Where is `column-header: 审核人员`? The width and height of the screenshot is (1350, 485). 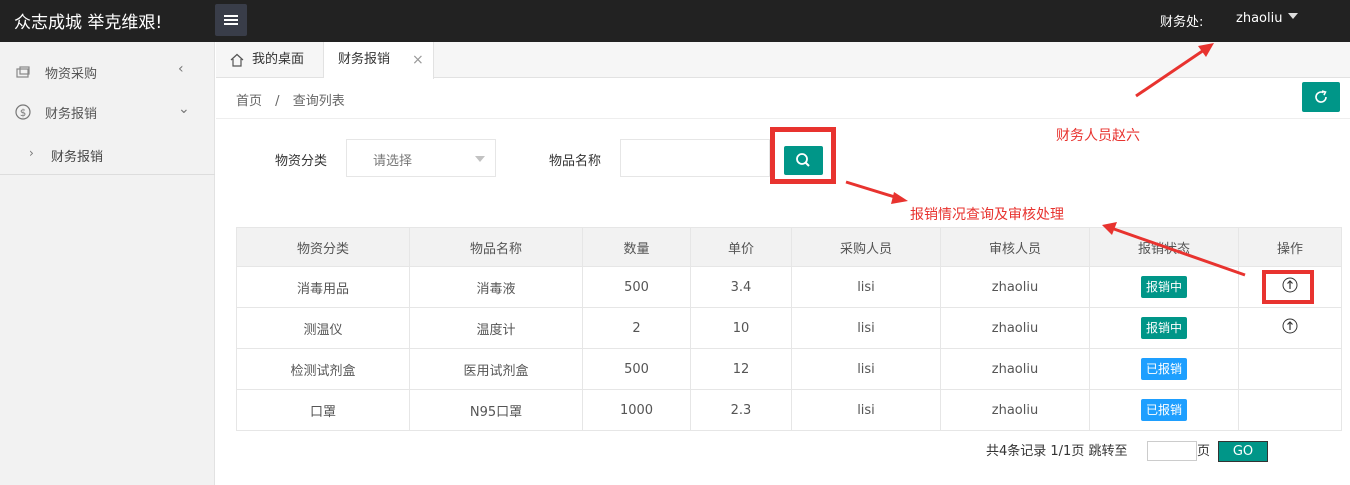 column-header: 审核人员 is located at coordinates (1015, 247).